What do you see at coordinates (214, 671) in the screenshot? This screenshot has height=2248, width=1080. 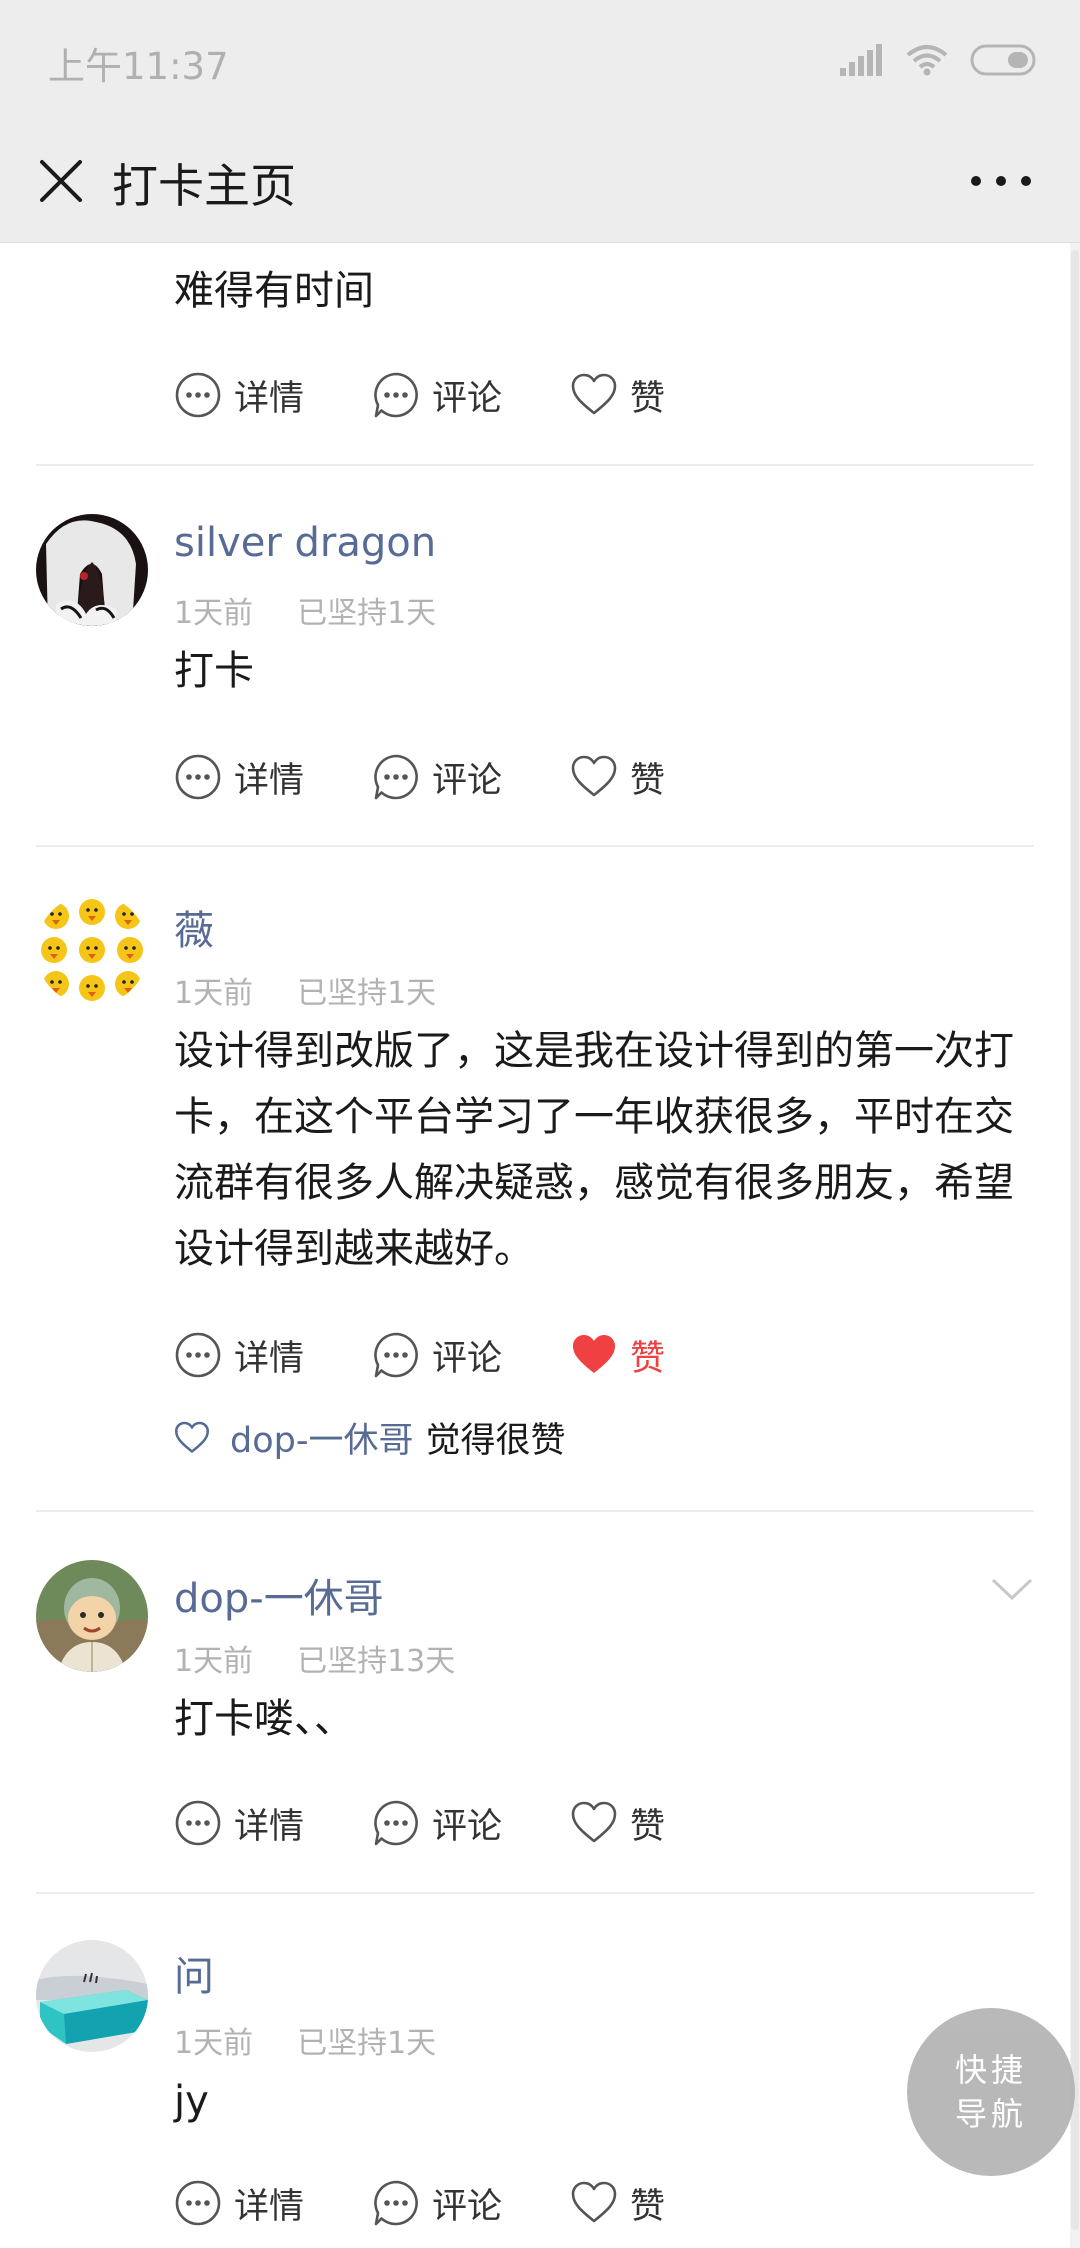 I see `post-text: 打卡` at bounding box center [214, 671].